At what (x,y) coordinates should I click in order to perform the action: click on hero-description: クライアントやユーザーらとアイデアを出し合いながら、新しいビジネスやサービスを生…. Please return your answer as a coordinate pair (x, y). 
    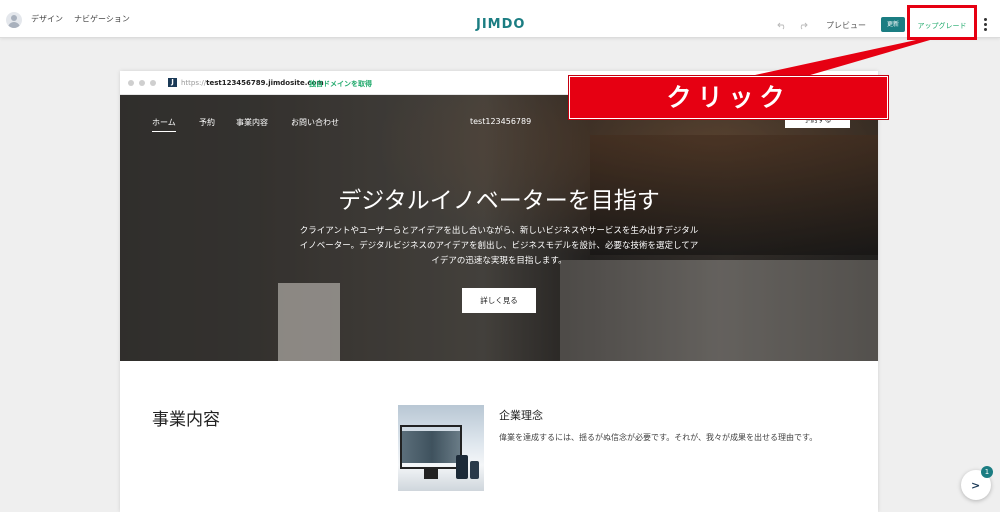
    Looking at the image, I should click on (499, 246).